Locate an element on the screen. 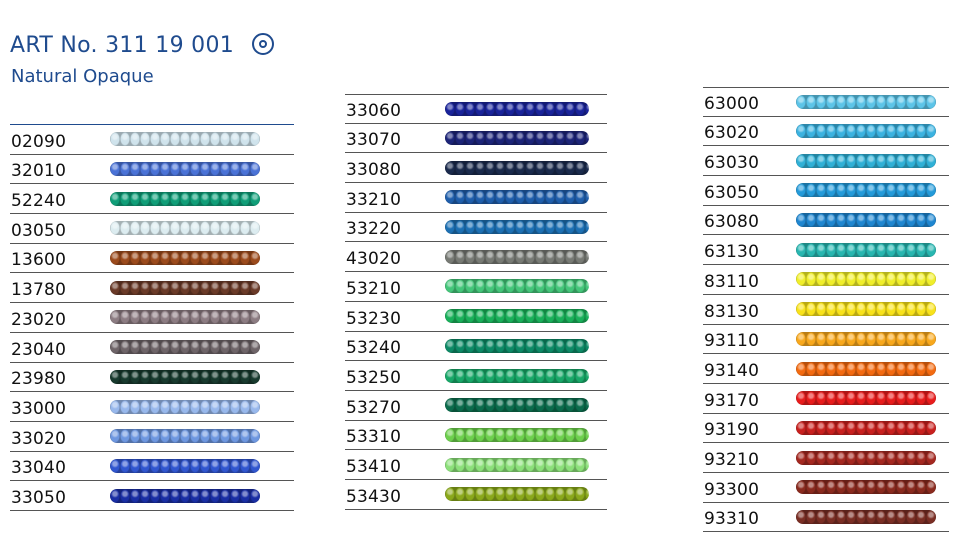 The width and height of the screenshot is (960, 540). color-code: 23980 is located at coordinates (39, 379).